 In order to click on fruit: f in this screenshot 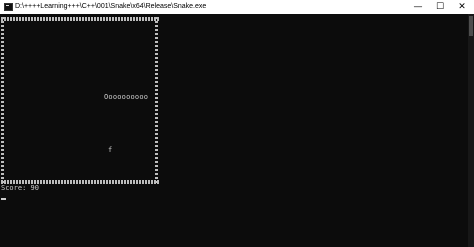, I will do `click(110, 150)`.